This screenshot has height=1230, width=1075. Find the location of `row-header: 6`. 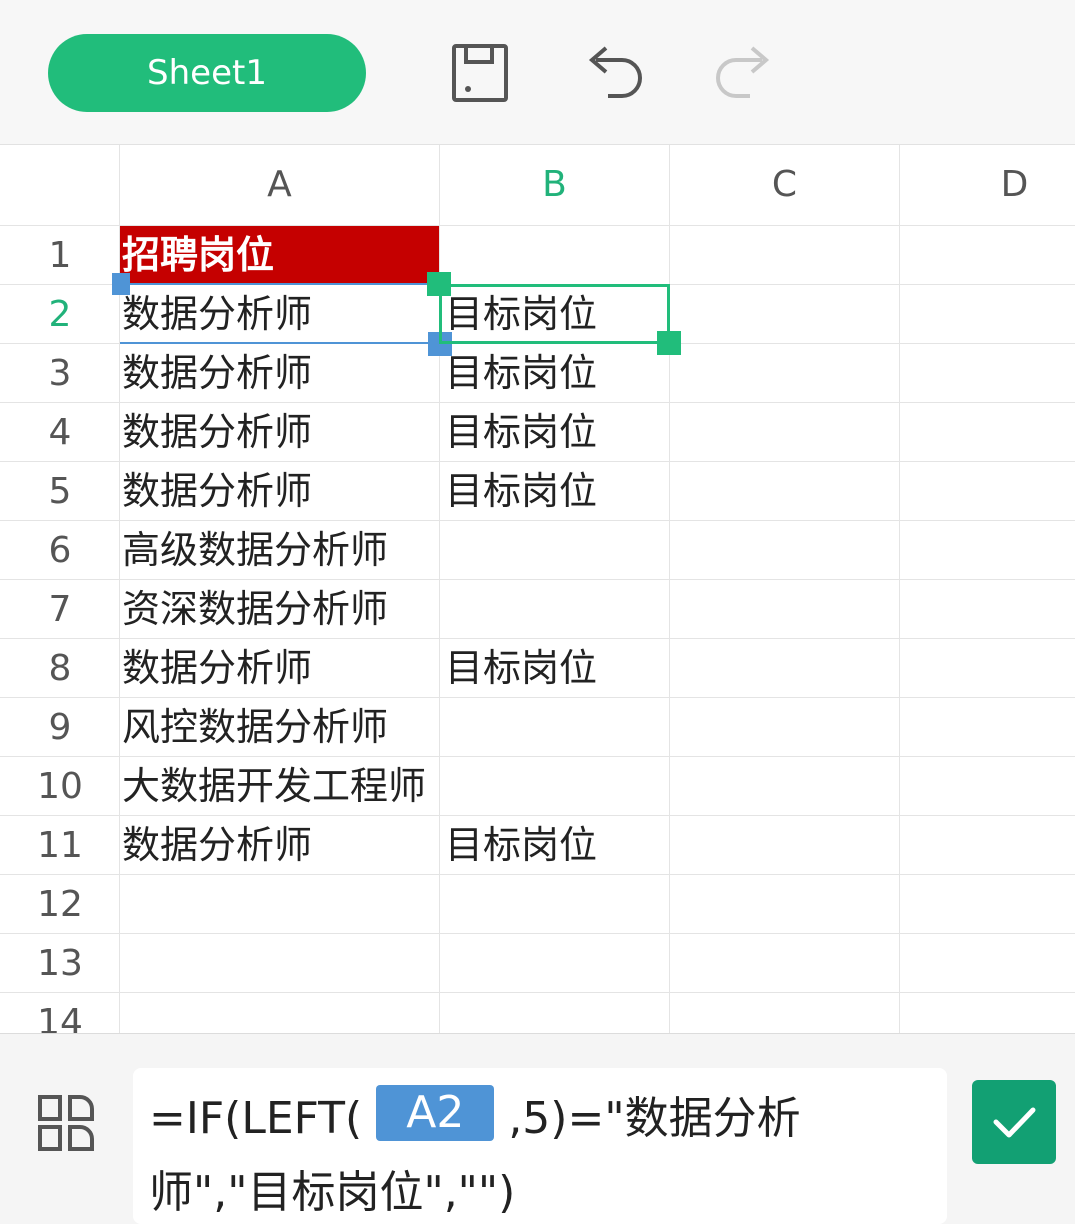

row-header: 6 is located at coordinates (60, 550).